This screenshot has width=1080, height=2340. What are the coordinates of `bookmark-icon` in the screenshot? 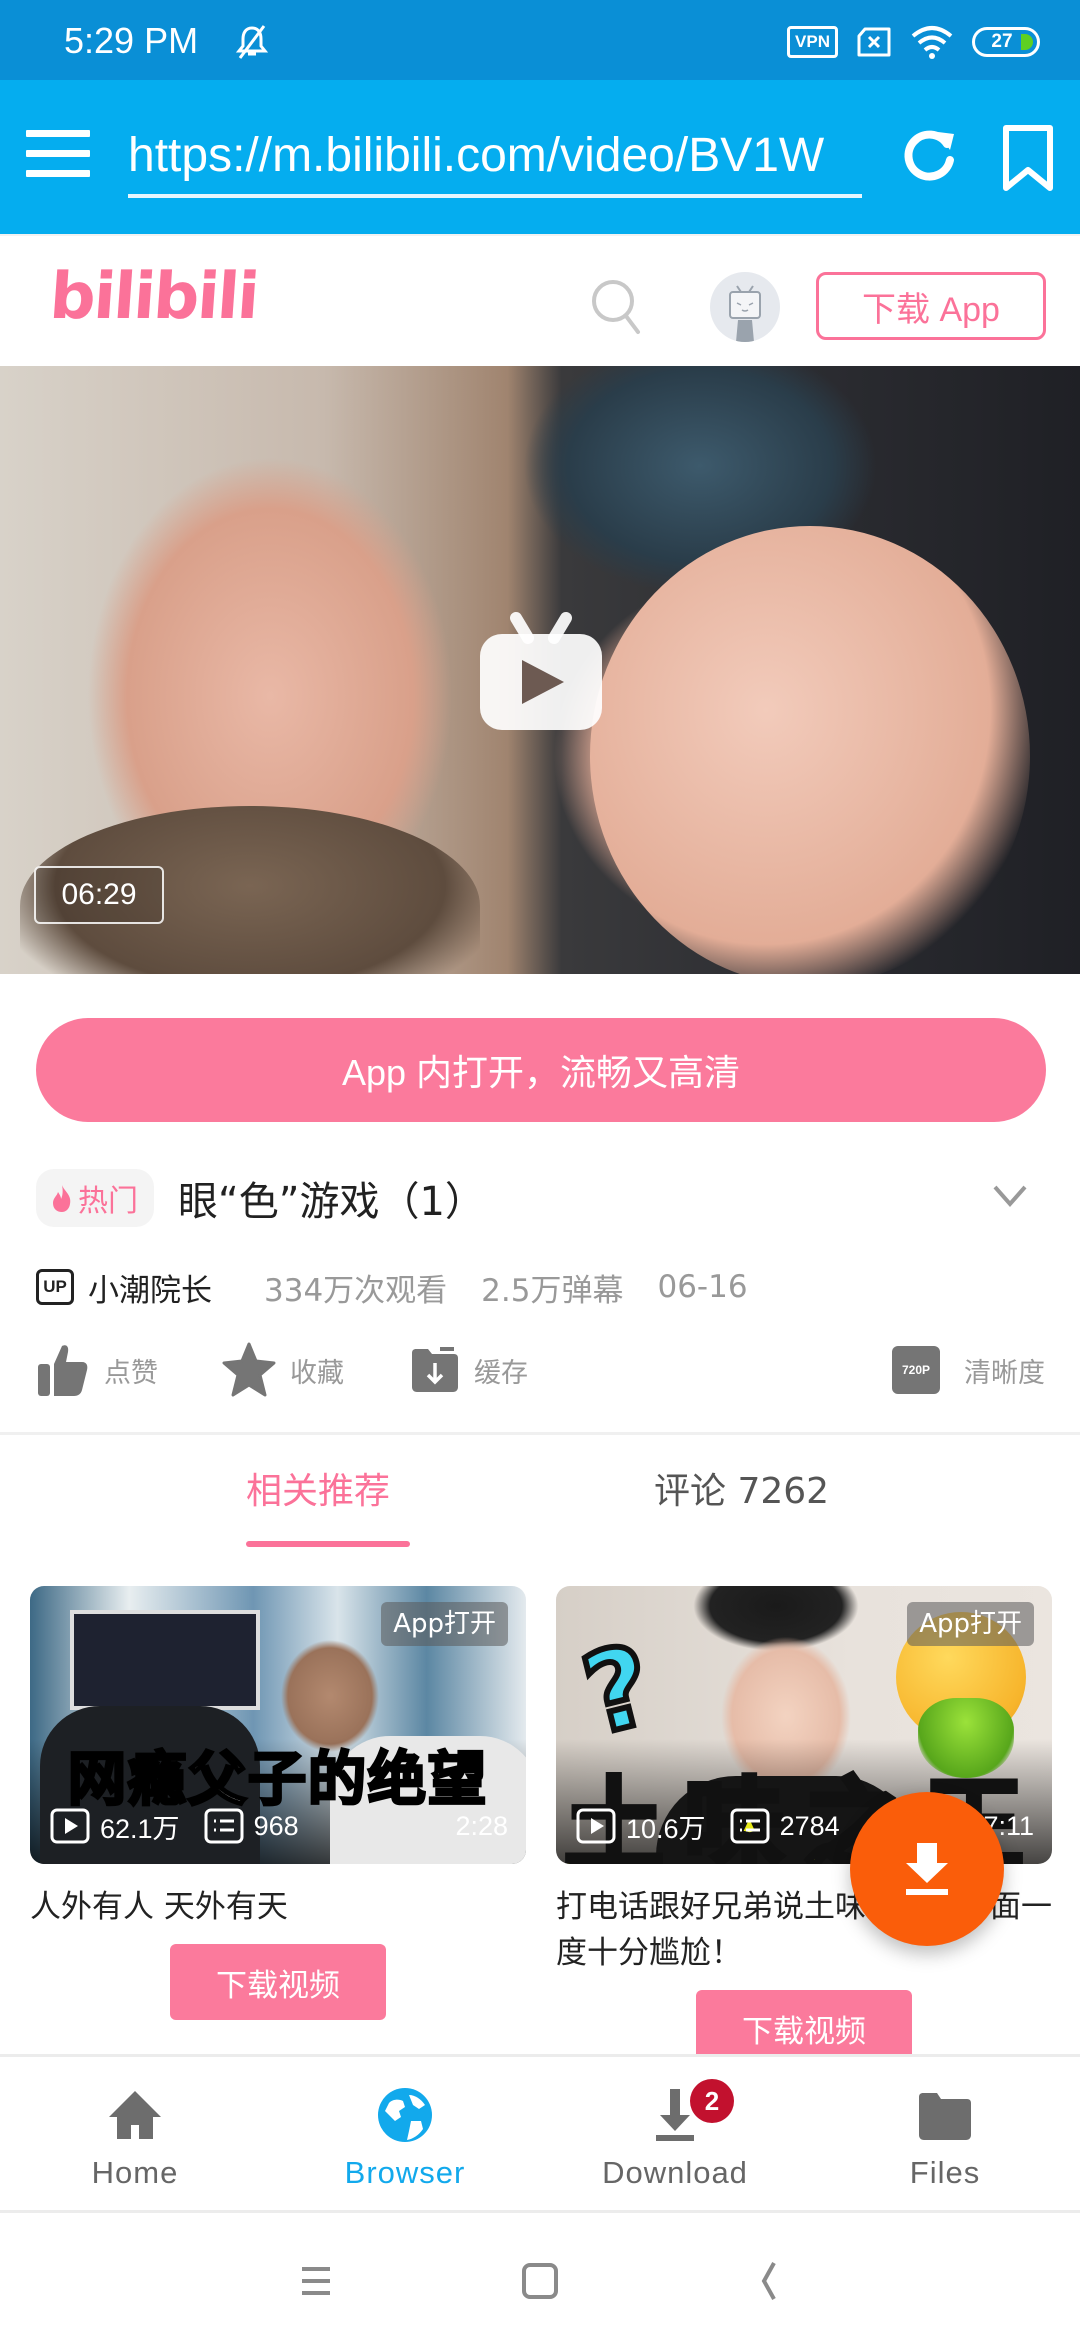 It's located at (1028, 159).